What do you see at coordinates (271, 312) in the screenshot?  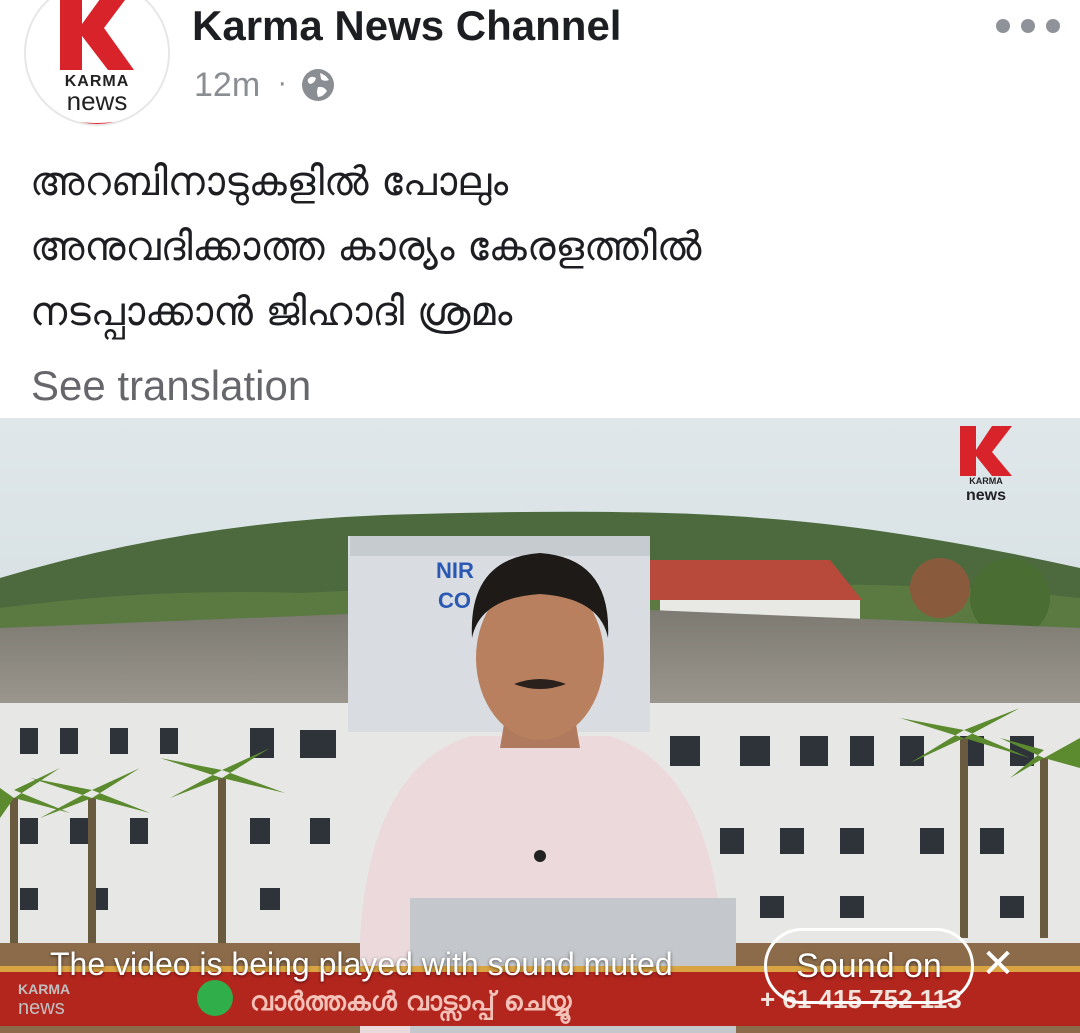 I see `post-text-line-3: നടപ്പാക്കാൻ ജിഹാദി ശ്രമം` at bounding box center [271, 312].